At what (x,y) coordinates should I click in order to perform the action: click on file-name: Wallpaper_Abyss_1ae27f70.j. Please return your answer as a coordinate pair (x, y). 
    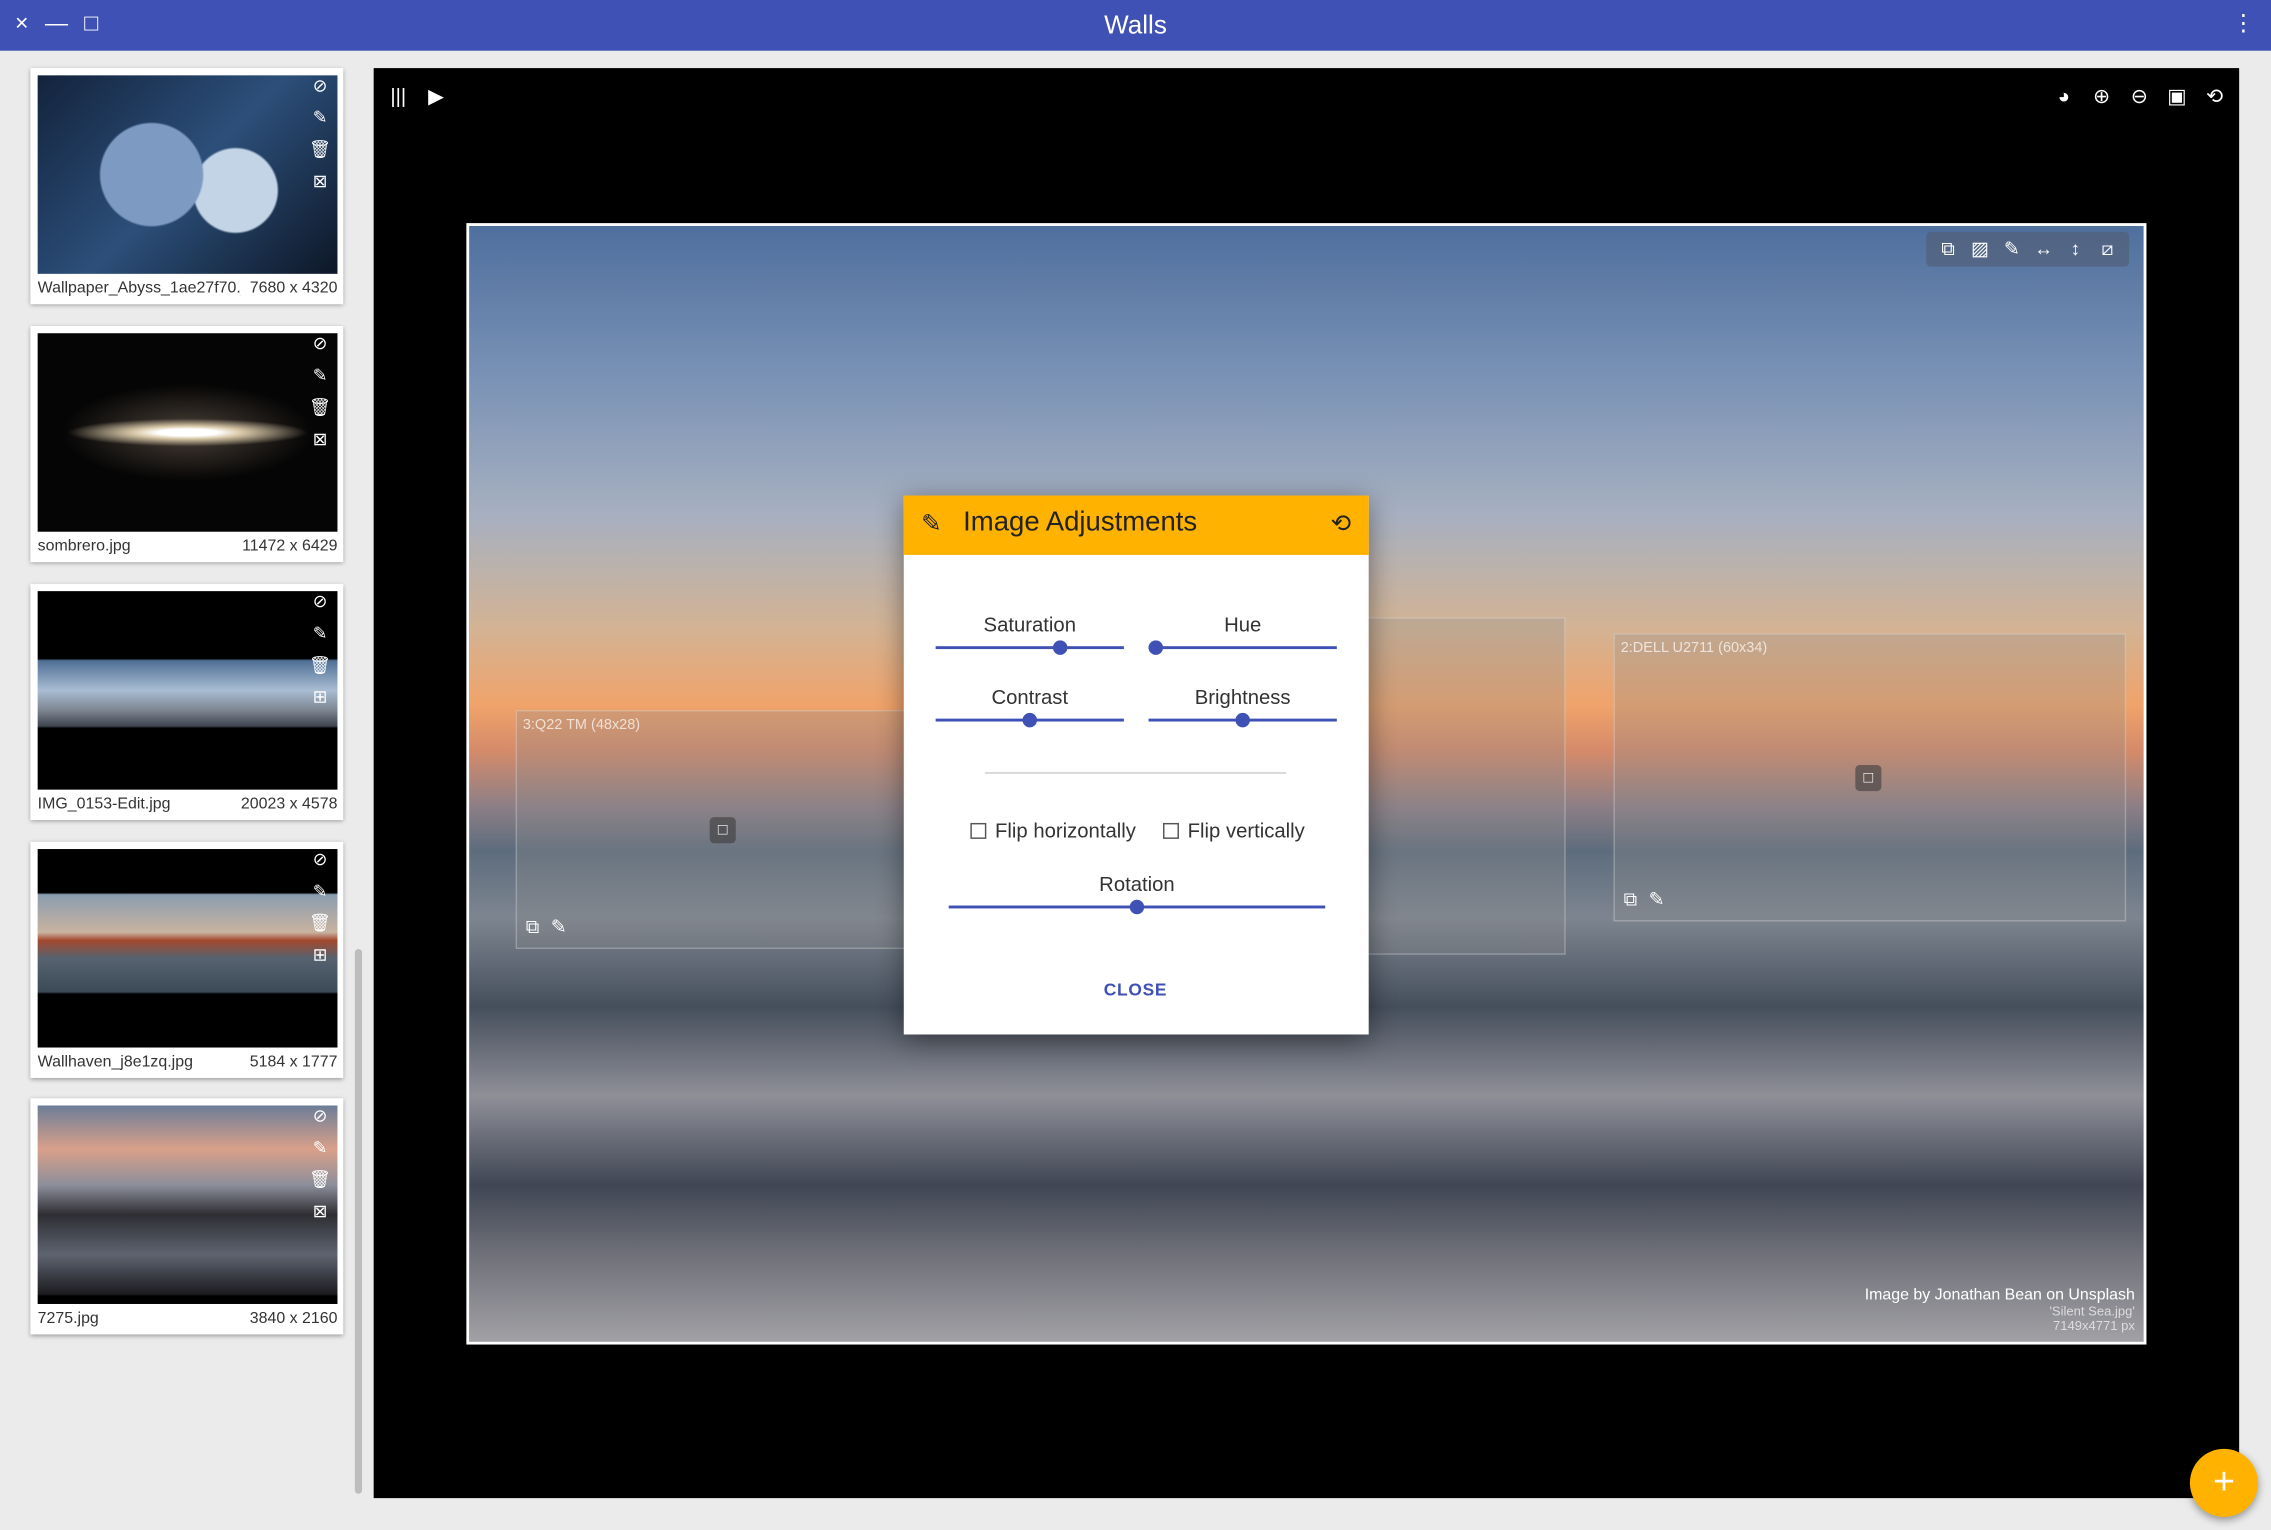
    Looking at the image, I should click on (139, 288).